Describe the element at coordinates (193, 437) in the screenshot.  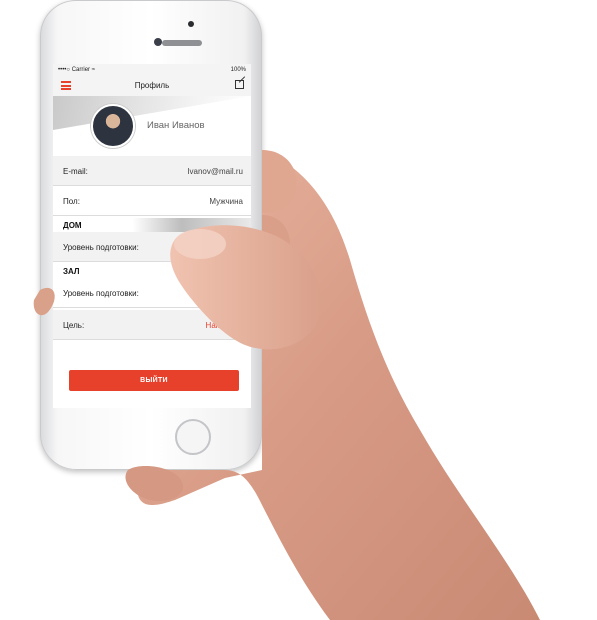
I see `home-button` at that location.